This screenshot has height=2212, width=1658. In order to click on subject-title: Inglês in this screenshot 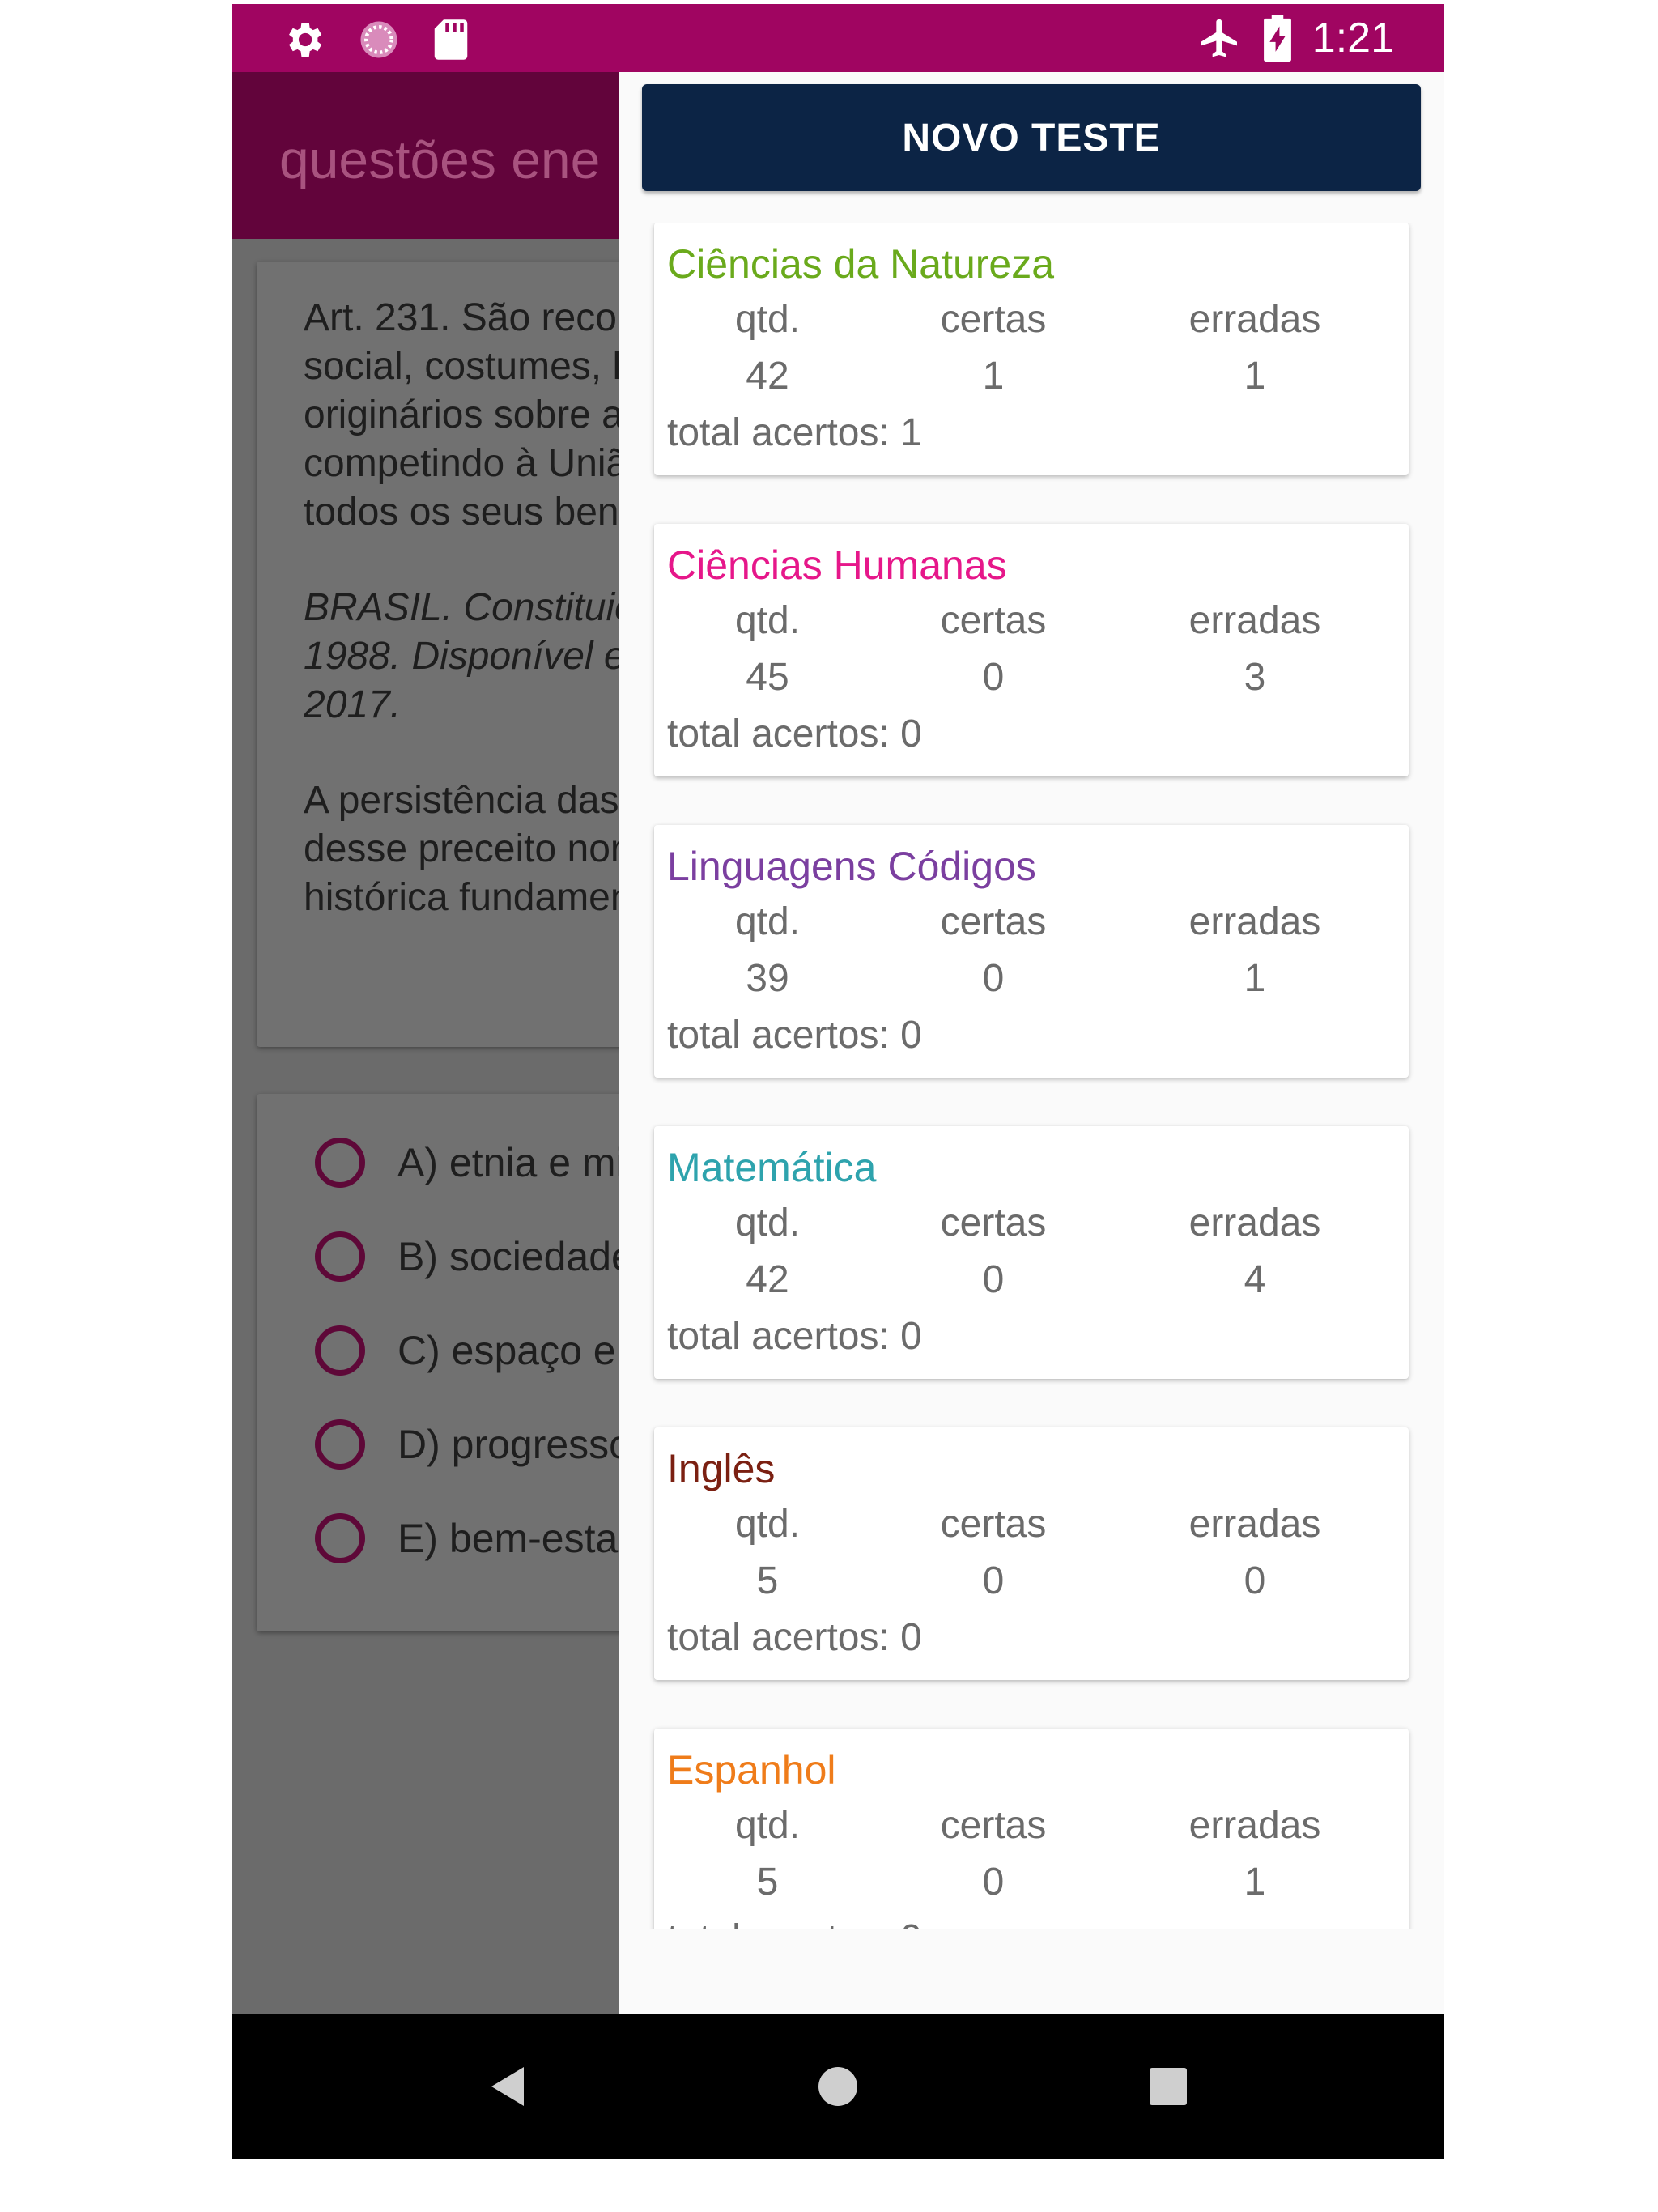, I will do `click(721, 1469)`.